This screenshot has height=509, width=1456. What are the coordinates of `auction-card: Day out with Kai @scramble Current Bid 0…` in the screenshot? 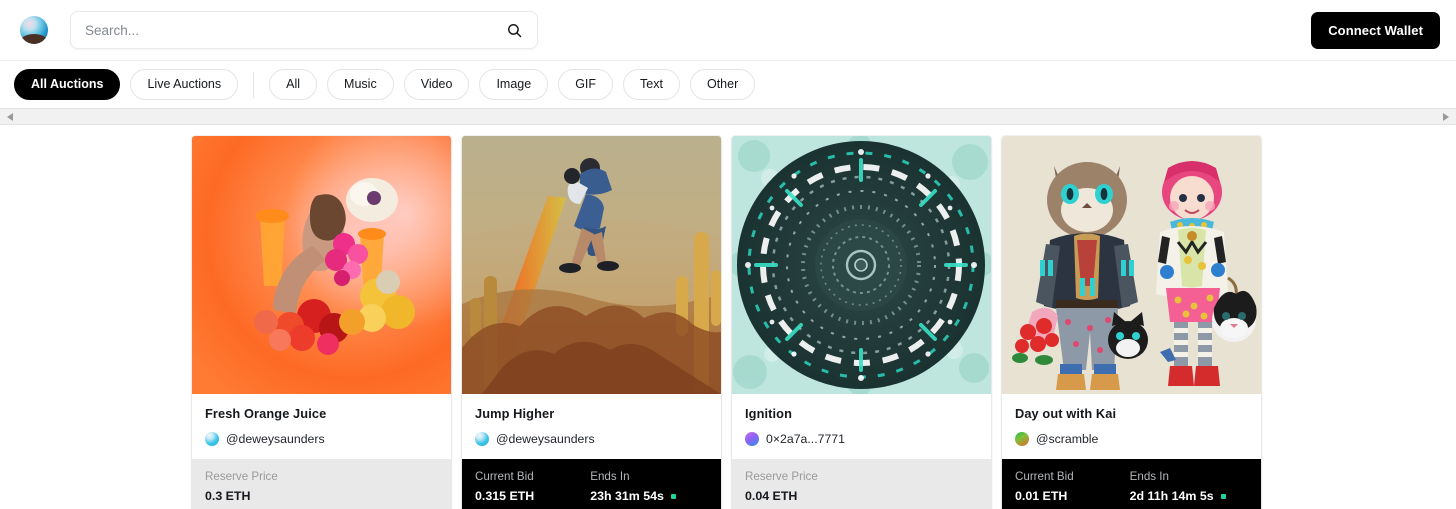 It's located at (1131, 322).